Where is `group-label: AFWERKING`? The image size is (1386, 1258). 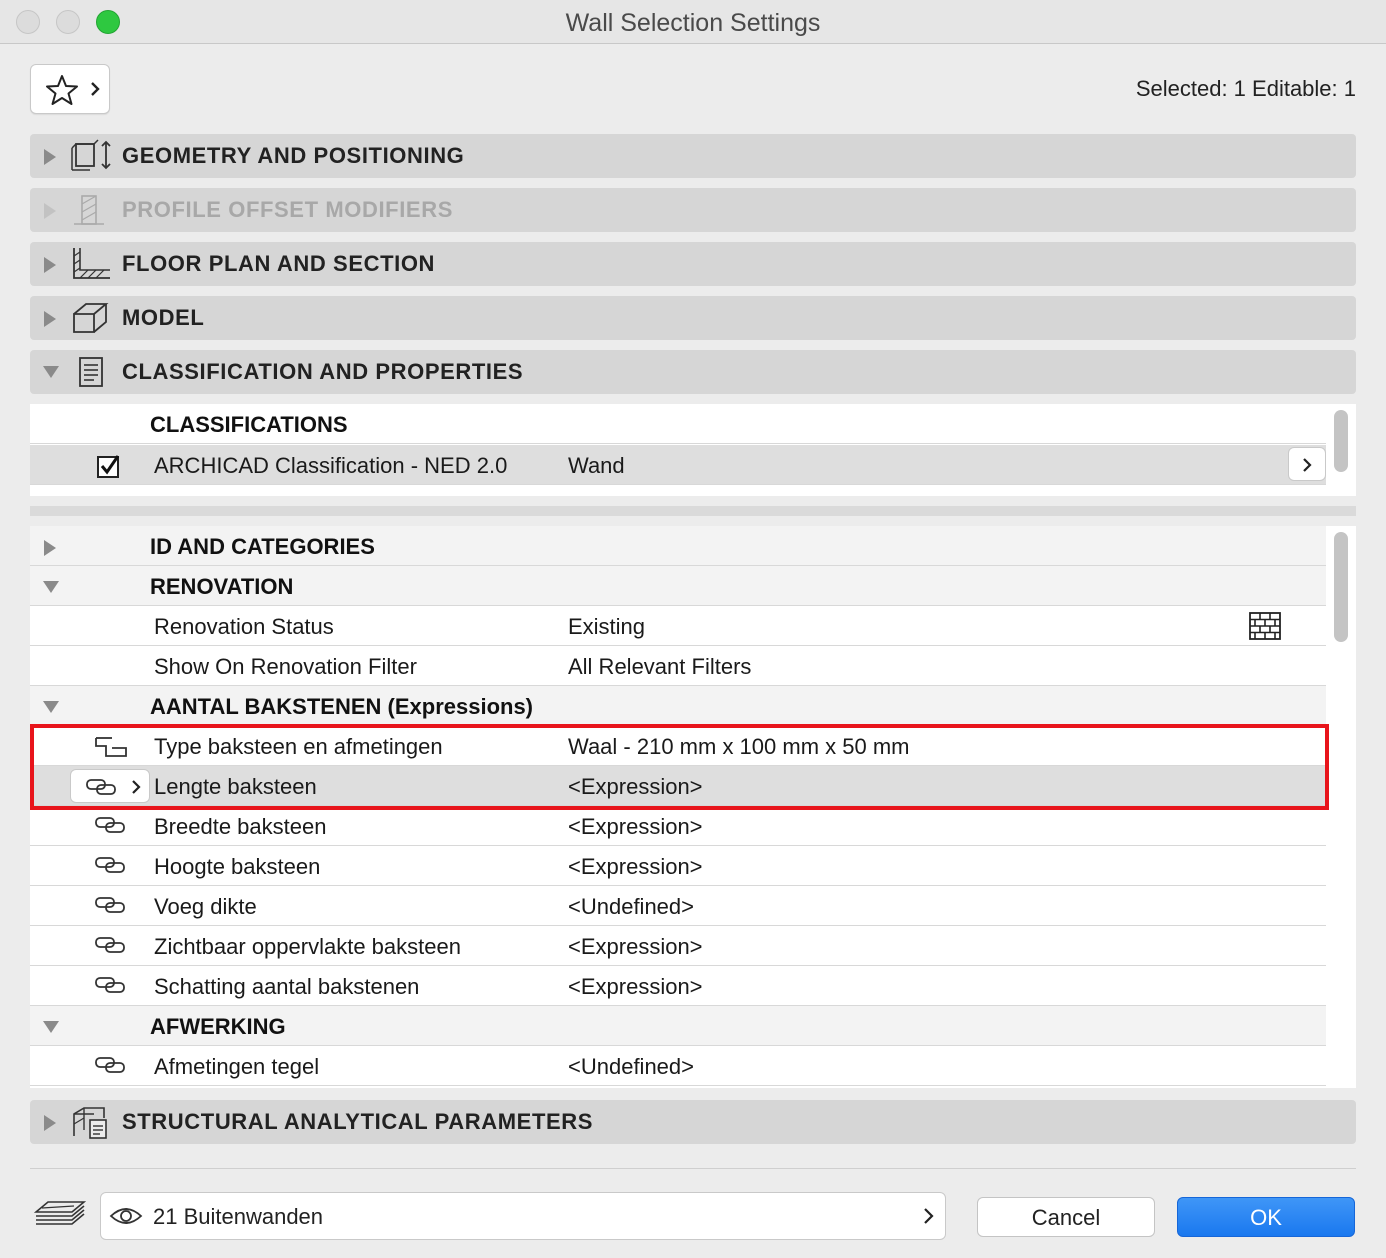
group-label: AFWERKING is located at coordinates (218, 1026).